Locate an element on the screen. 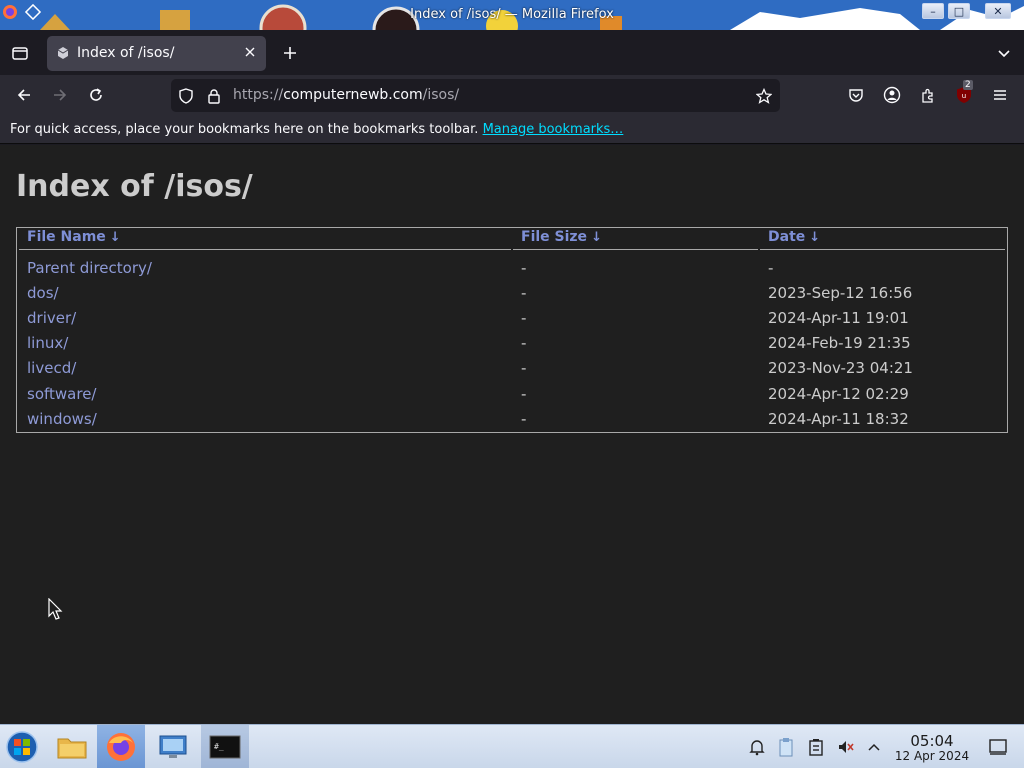 The height and width of the screenshot is (768, 1024). column-header-date: Date ↓ is located at coordinates (882, 239).